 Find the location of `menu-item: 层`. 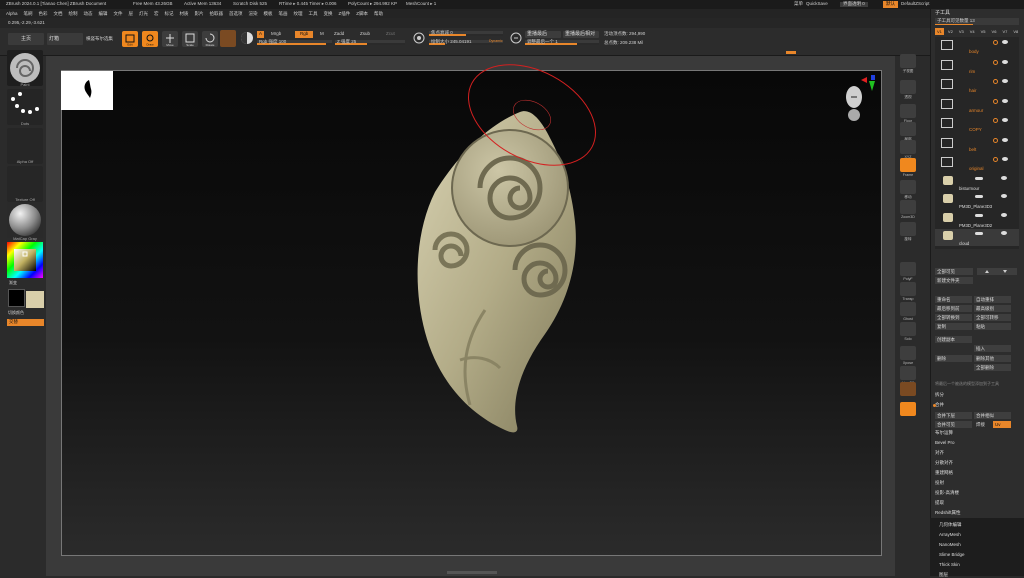

menu-item: 层 is located at coordinates (131, 14).